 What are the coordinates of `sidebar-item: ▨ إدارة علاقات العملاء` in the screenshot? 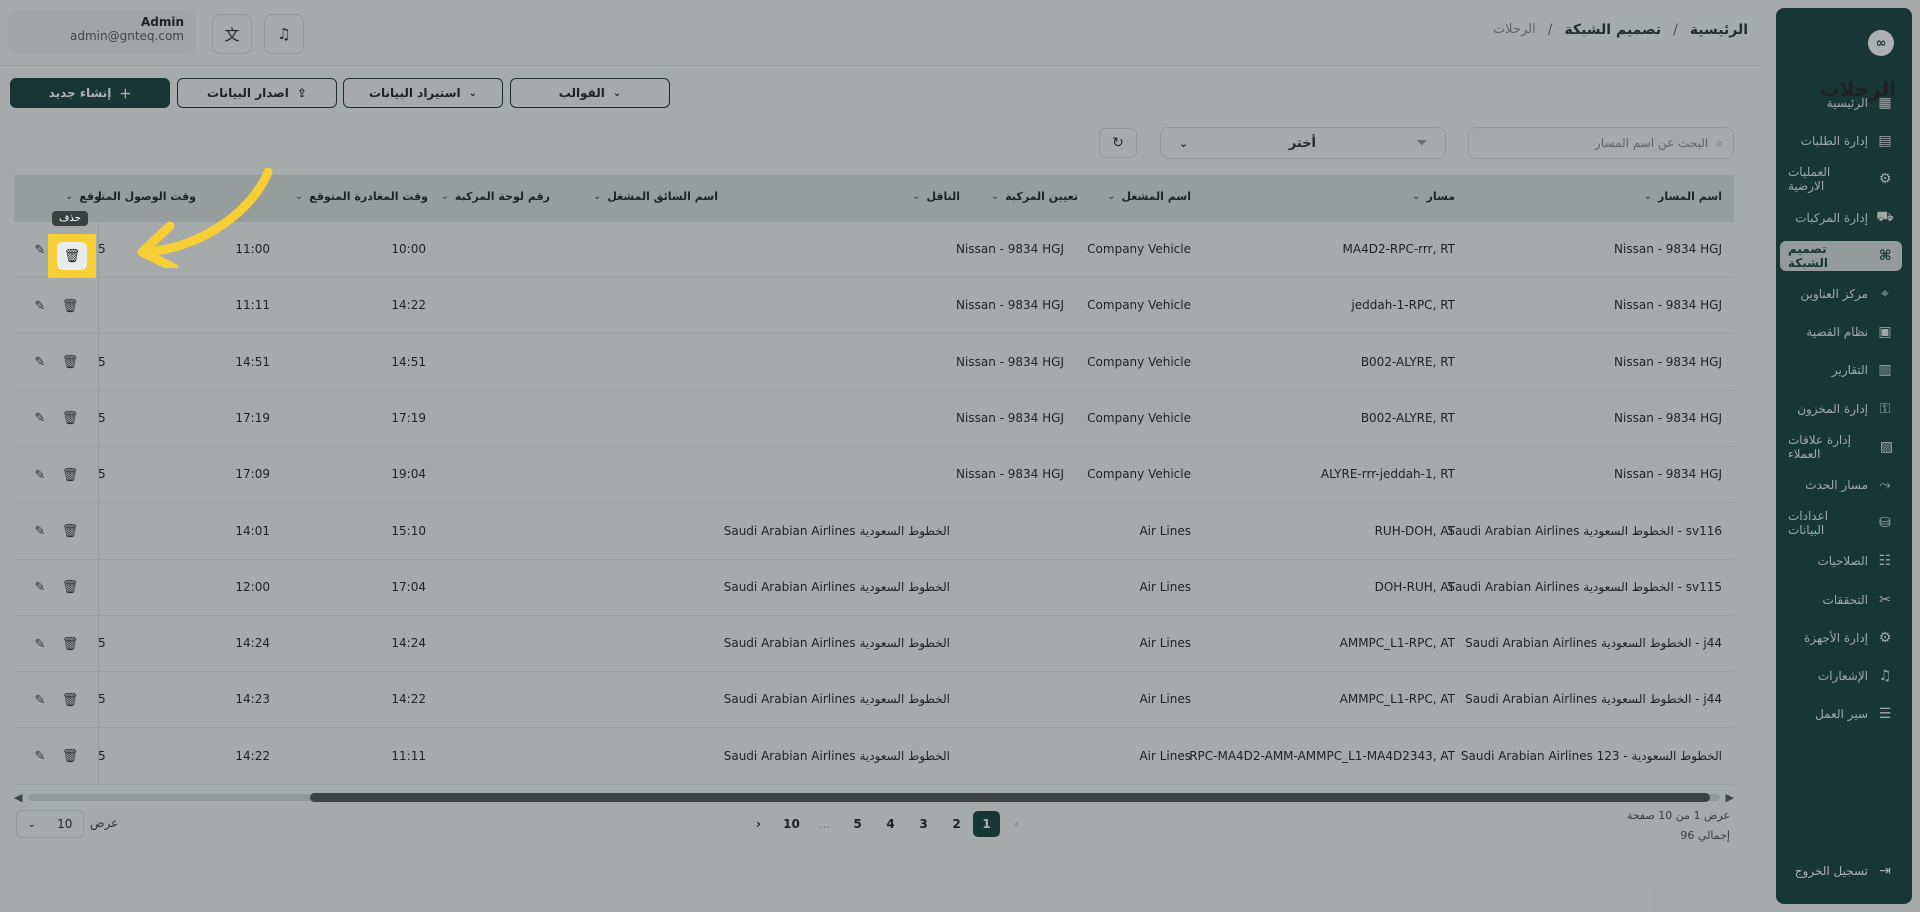 It's located at (1841, 447).